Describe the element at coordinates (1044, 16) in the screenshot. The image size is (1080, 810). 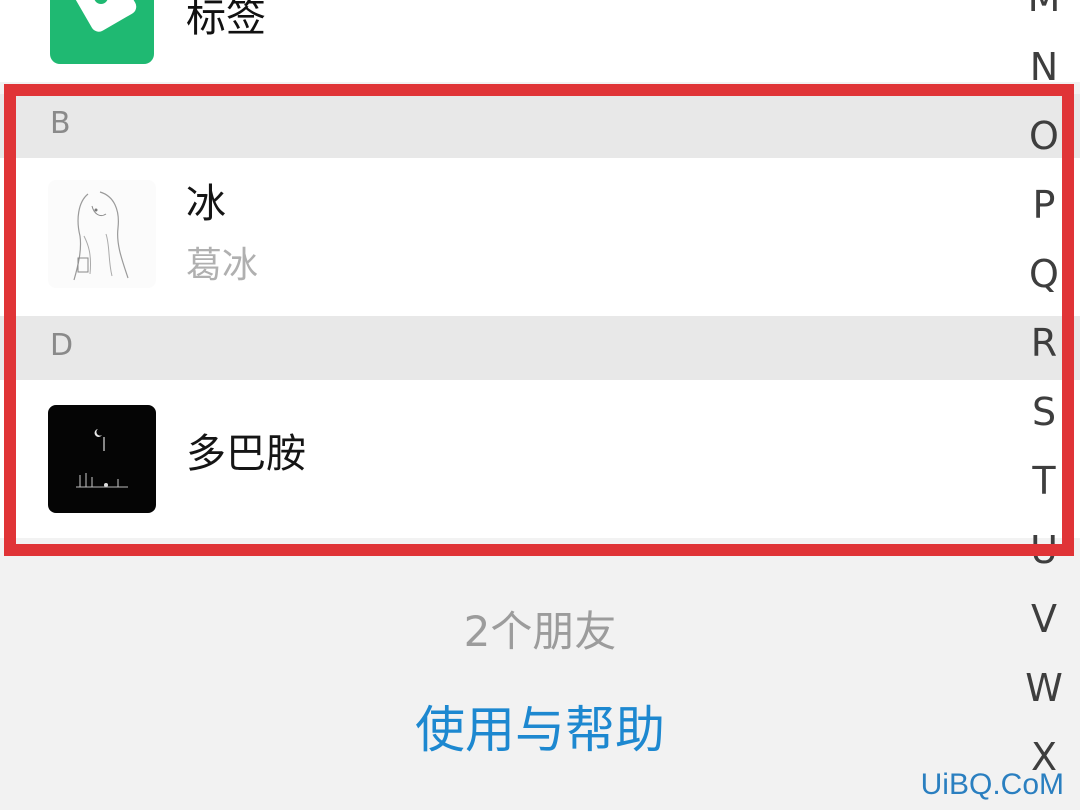
I see `alpha-letter-m: M` at that location.